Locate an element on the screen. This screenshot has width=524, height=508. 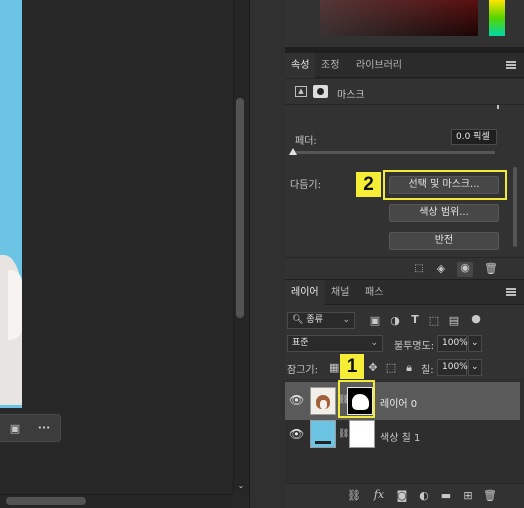
fill-label: 칠: is located at coordinates (427, 370).